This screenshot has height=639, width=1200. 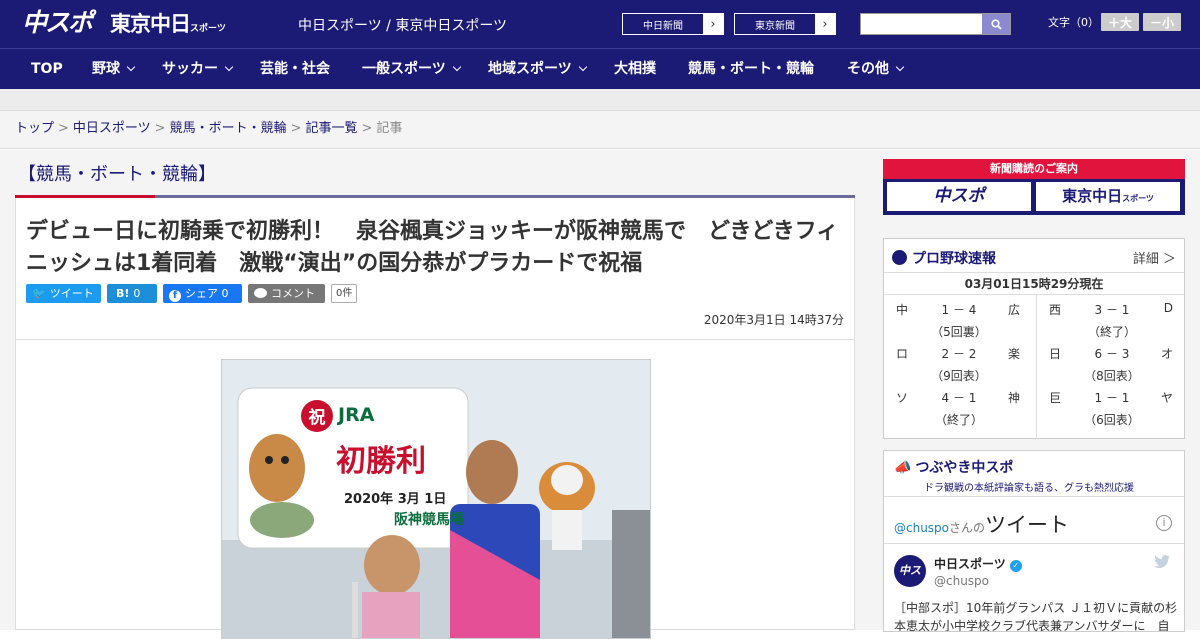 I want to click on breadcrumb: トップ > 中日スポーツ > 競馬・ボート・競輪 > 記事一覧 > 記事, so click(x=600, y=130).